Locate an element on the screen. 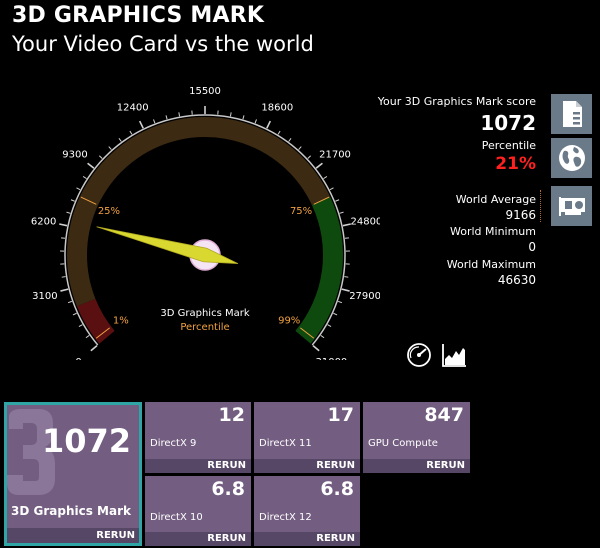  globe-icon is located at coordinates (571, 158).